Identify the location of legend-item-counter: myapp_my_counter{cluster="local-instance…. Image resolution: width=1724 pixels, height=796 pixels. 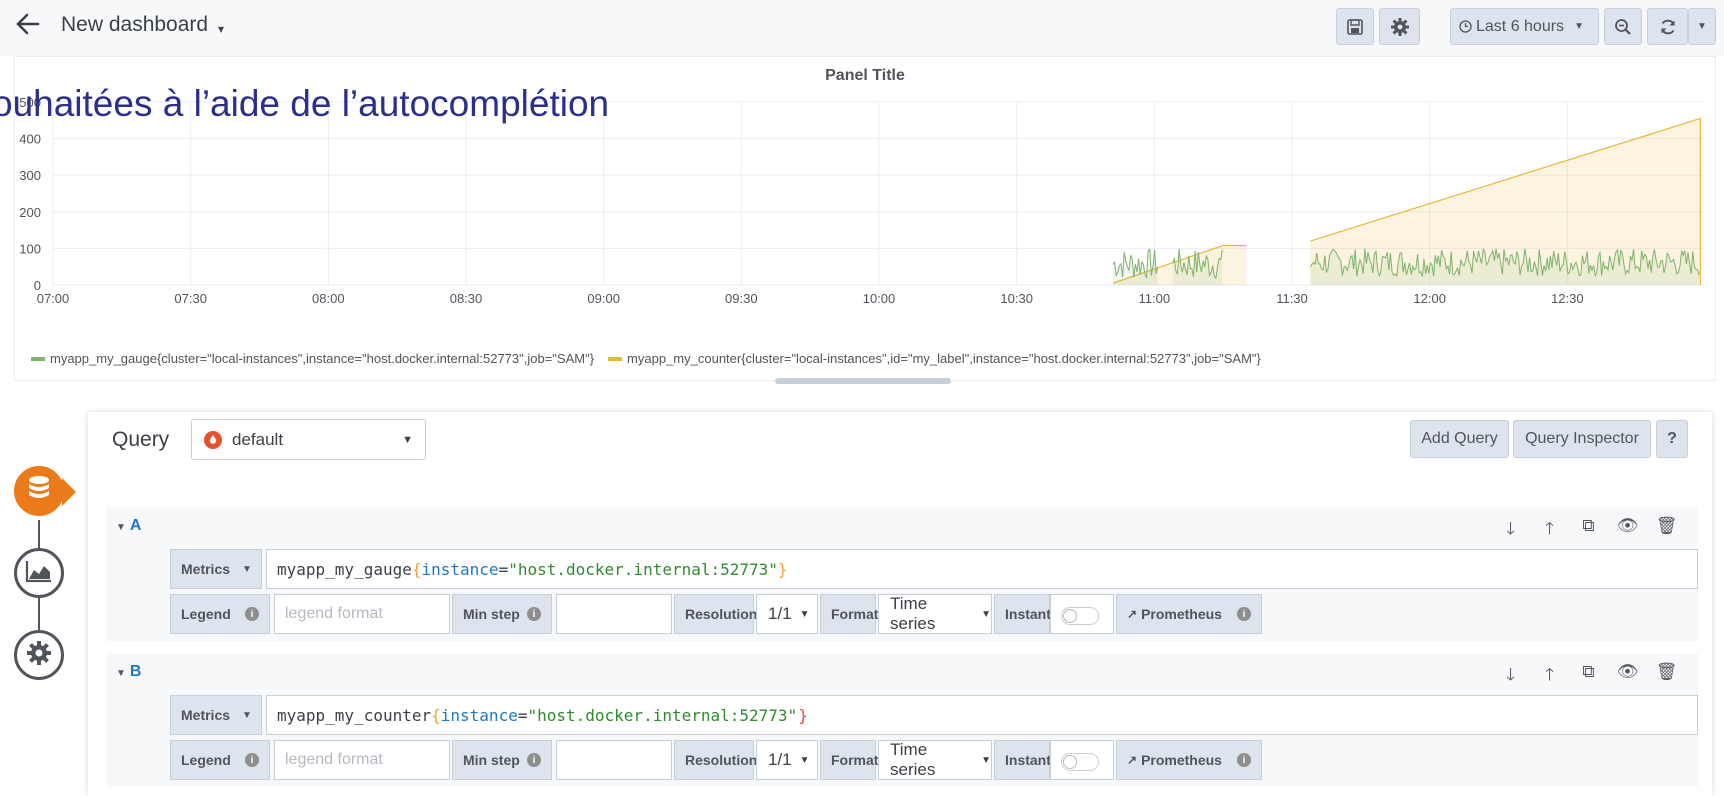
(934, 358).